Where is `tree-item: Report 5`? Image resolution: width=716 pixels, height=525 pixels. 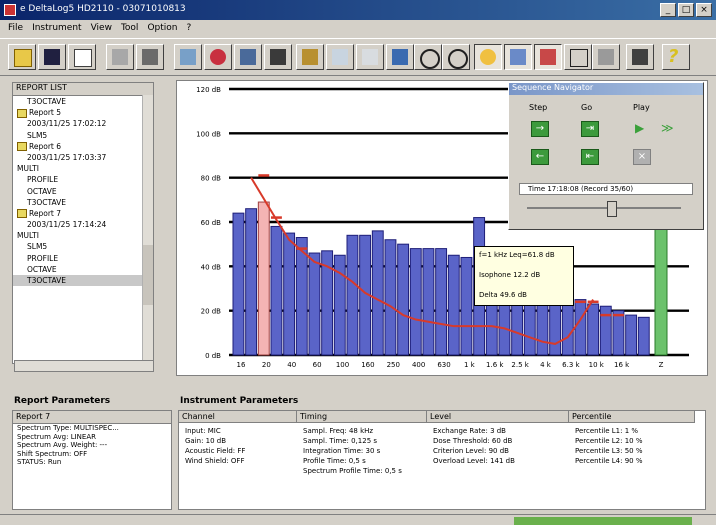 tree-item: Report 5 is located at coordinates (83, 112).